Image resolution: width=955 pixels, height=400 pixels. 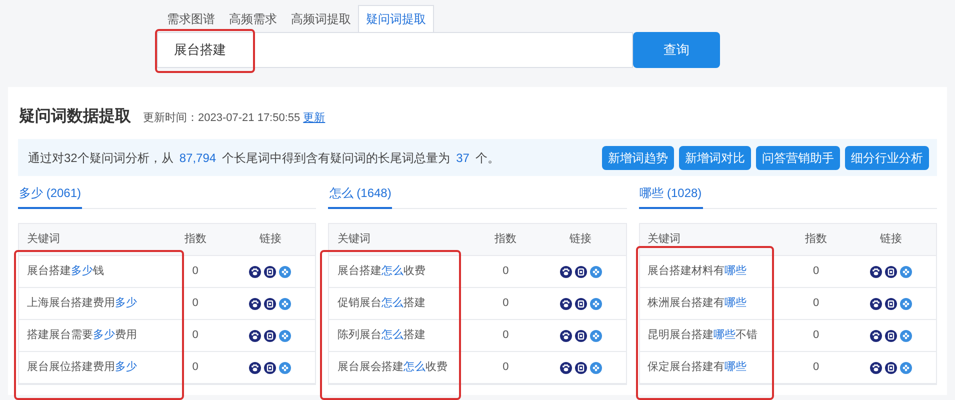 What do you see at coordinates (697, 272) in the screenshot?
I see `keyword-cell-text: 展台搭建材料有哪些` at bounding box center [697, 272].